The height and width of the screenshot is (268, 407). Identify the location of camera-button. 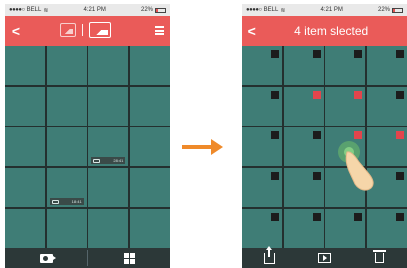
(46, 258).